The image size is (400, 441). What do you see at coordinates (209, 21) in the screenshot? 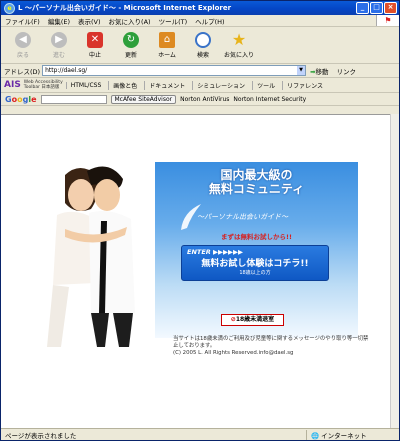
I see `menu-help: ヘルプ(H)` at bounding box center [209, 21].